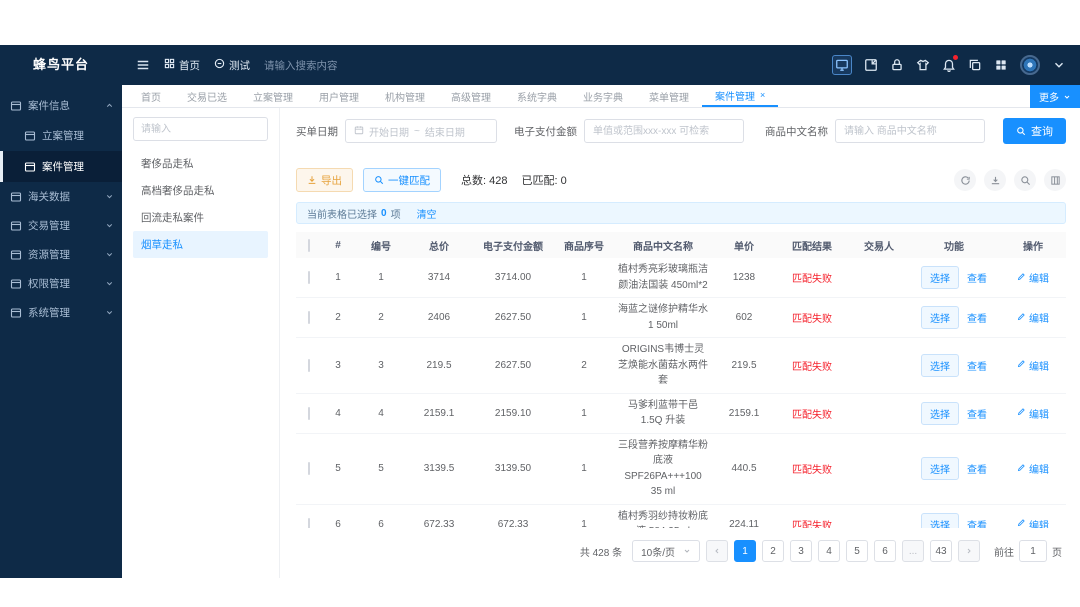 This screenshot has width=1080, height=607. What do you see at coordinates (329, 65) in the screenshot?
I see `header-search-input: 请输入搜索内容` at bounding box center [329, 65].